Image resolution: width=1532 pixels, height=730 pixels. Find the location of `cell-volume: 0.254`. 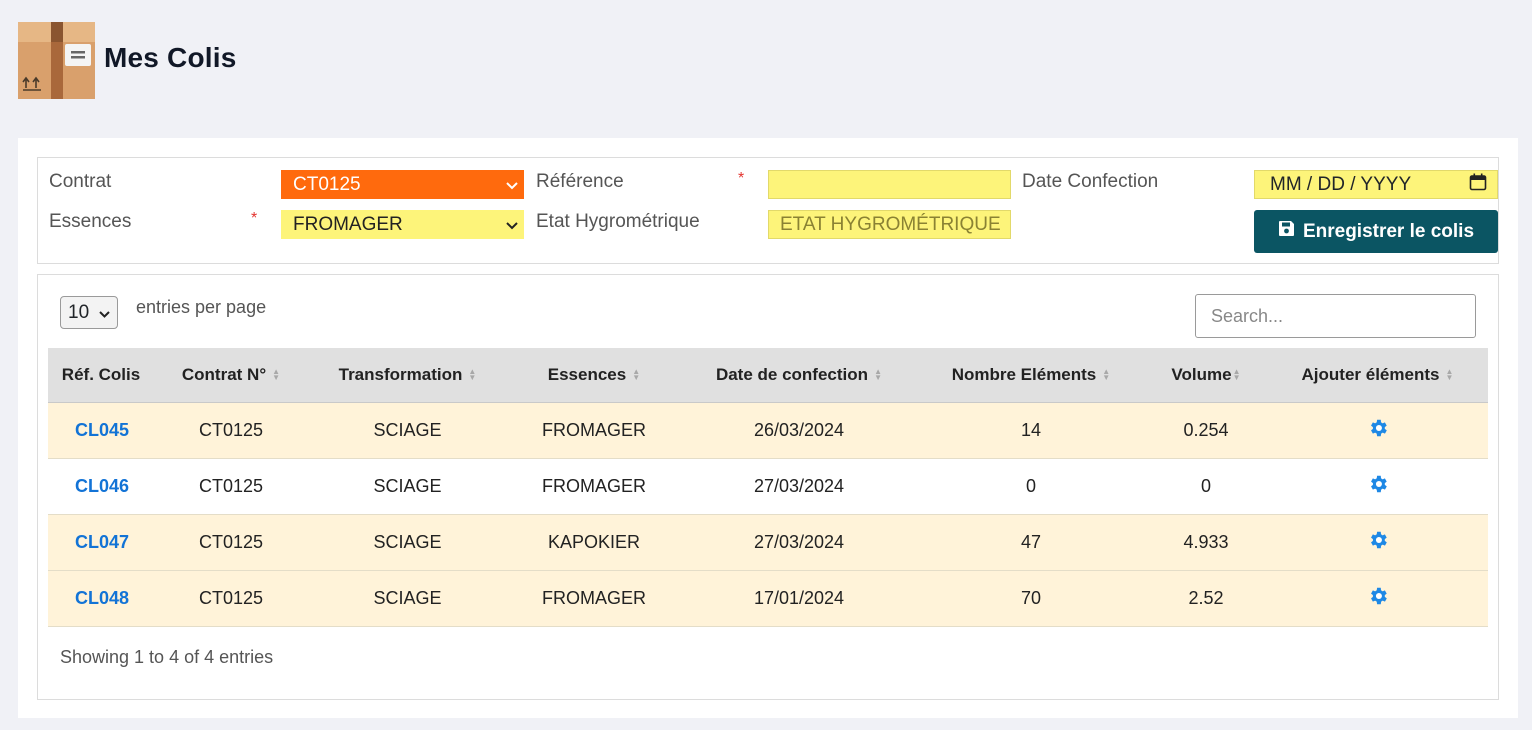

cell-volume: 0.254 is located at coordinates (1206, 429).